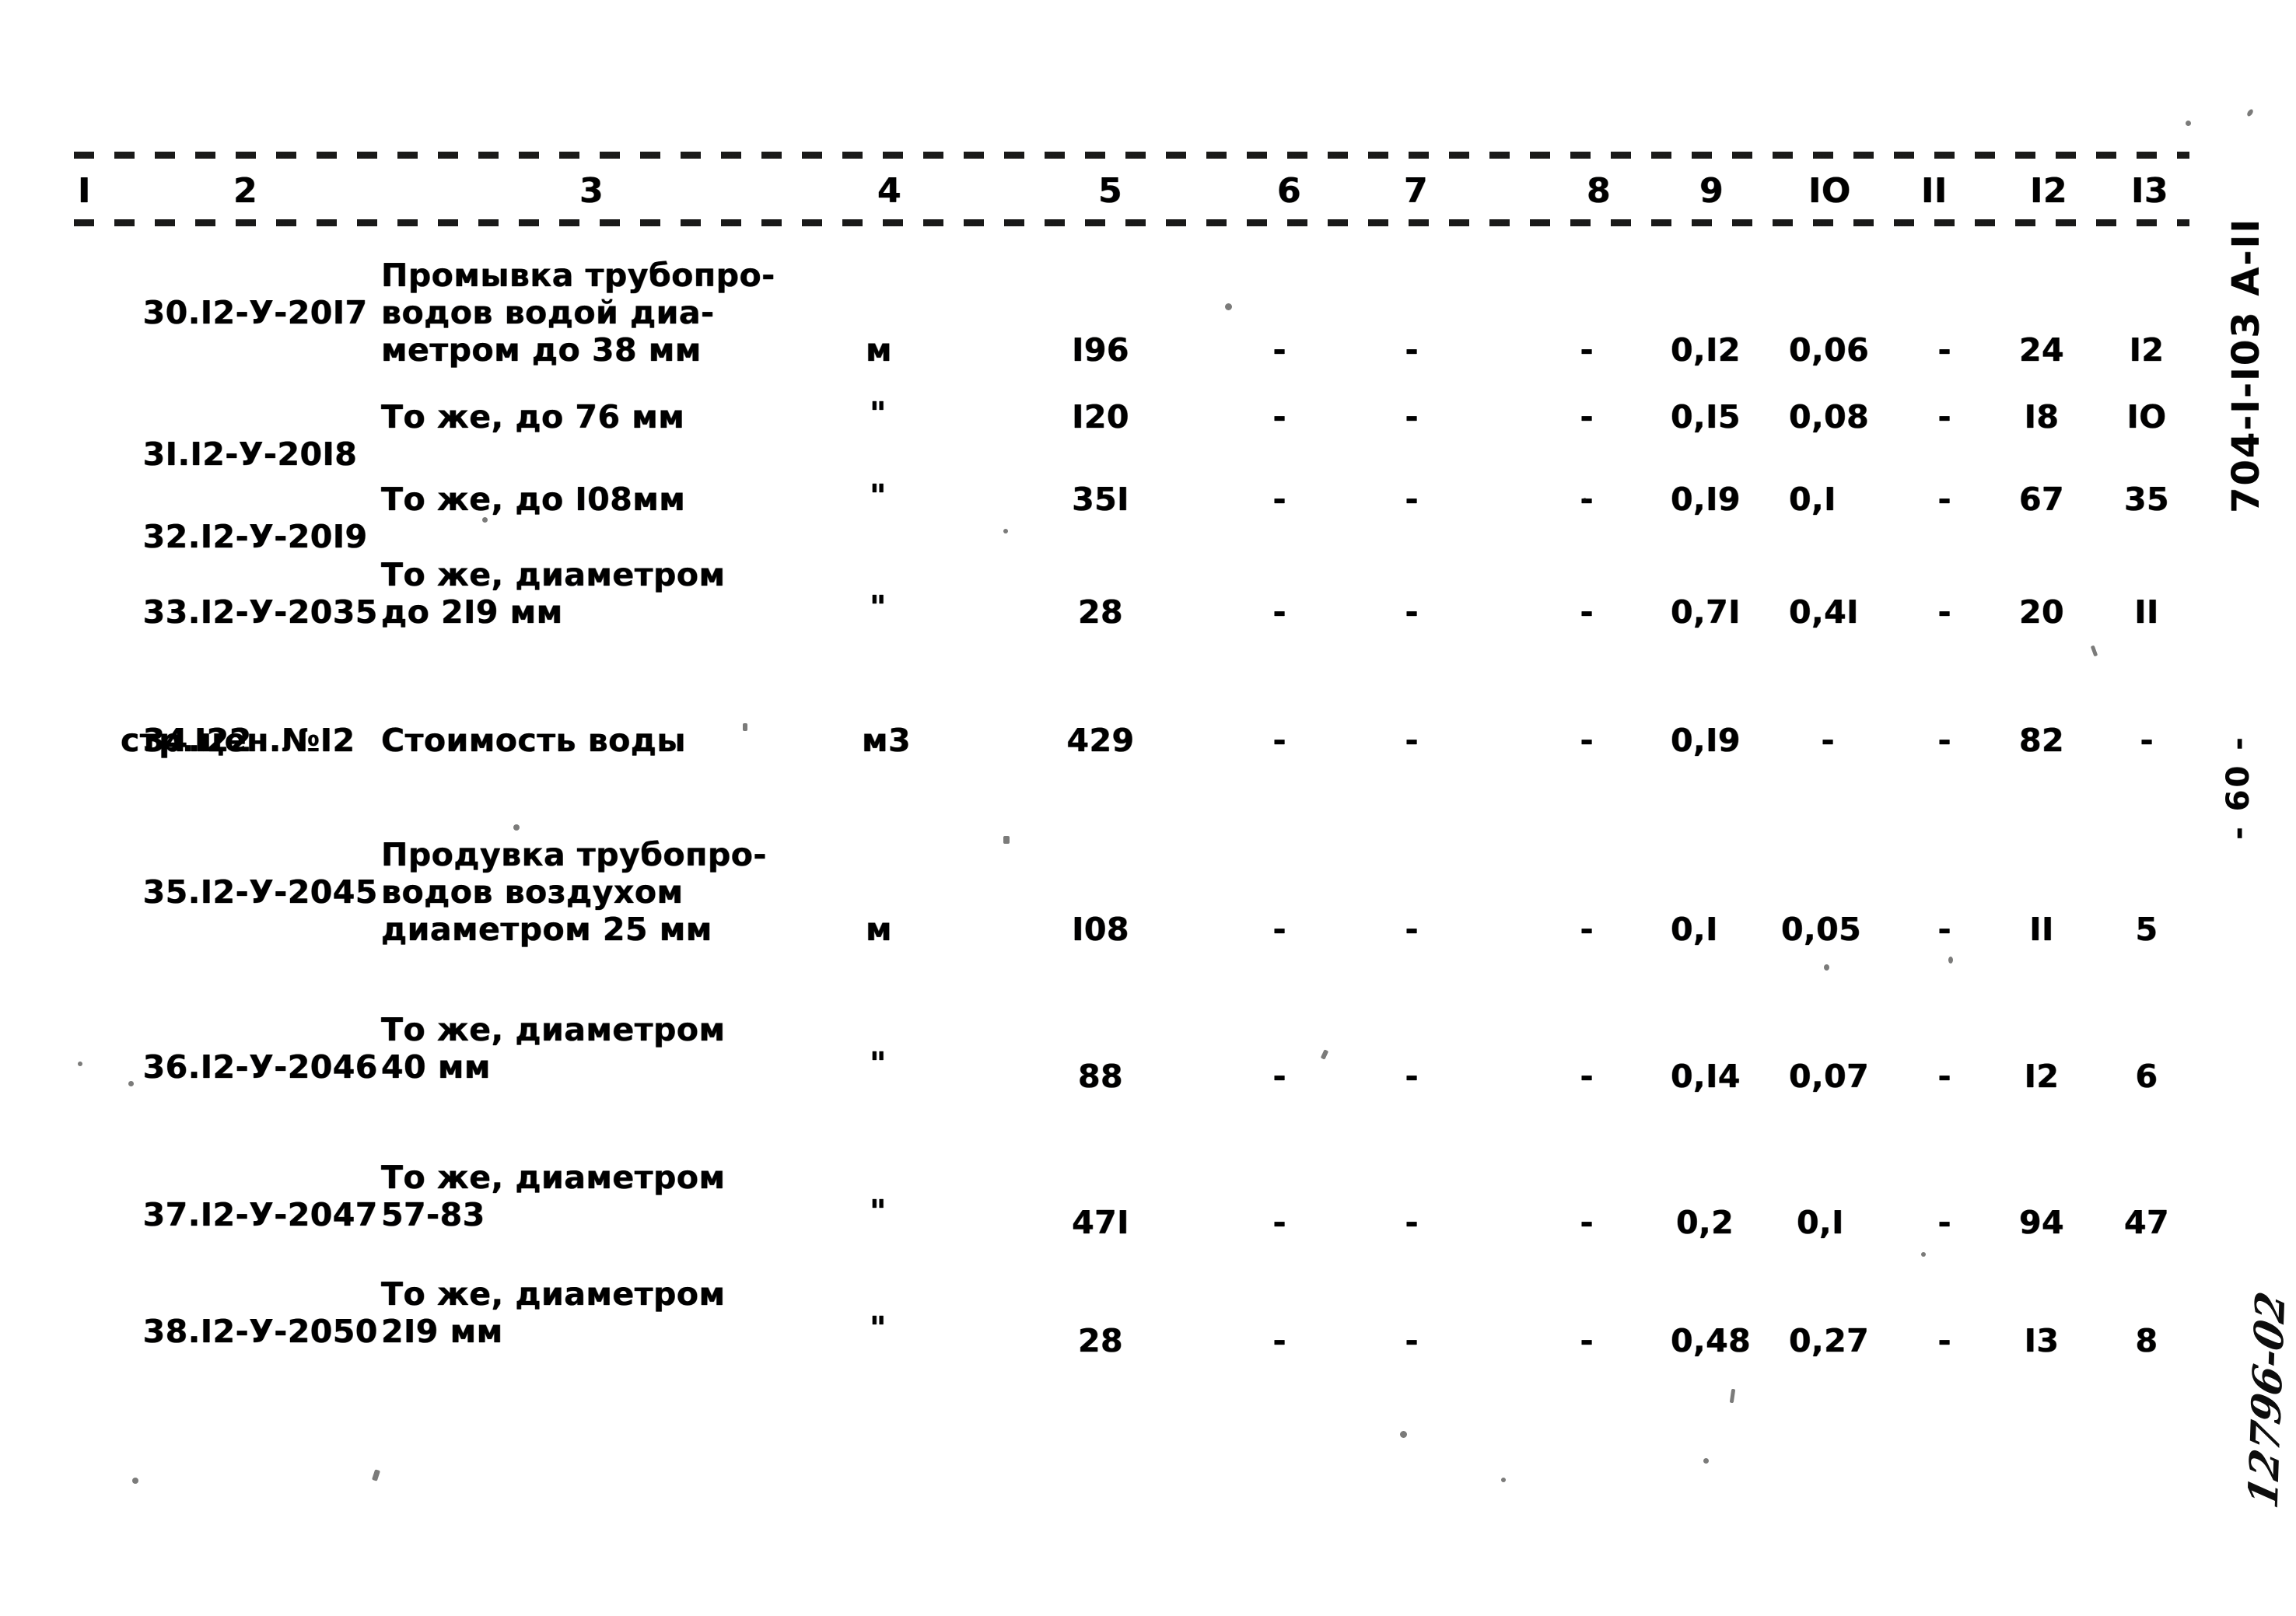  Describe the element at coordinates (1695, 929) in the screenshot. I see `row-c9: 0,I` at that location.